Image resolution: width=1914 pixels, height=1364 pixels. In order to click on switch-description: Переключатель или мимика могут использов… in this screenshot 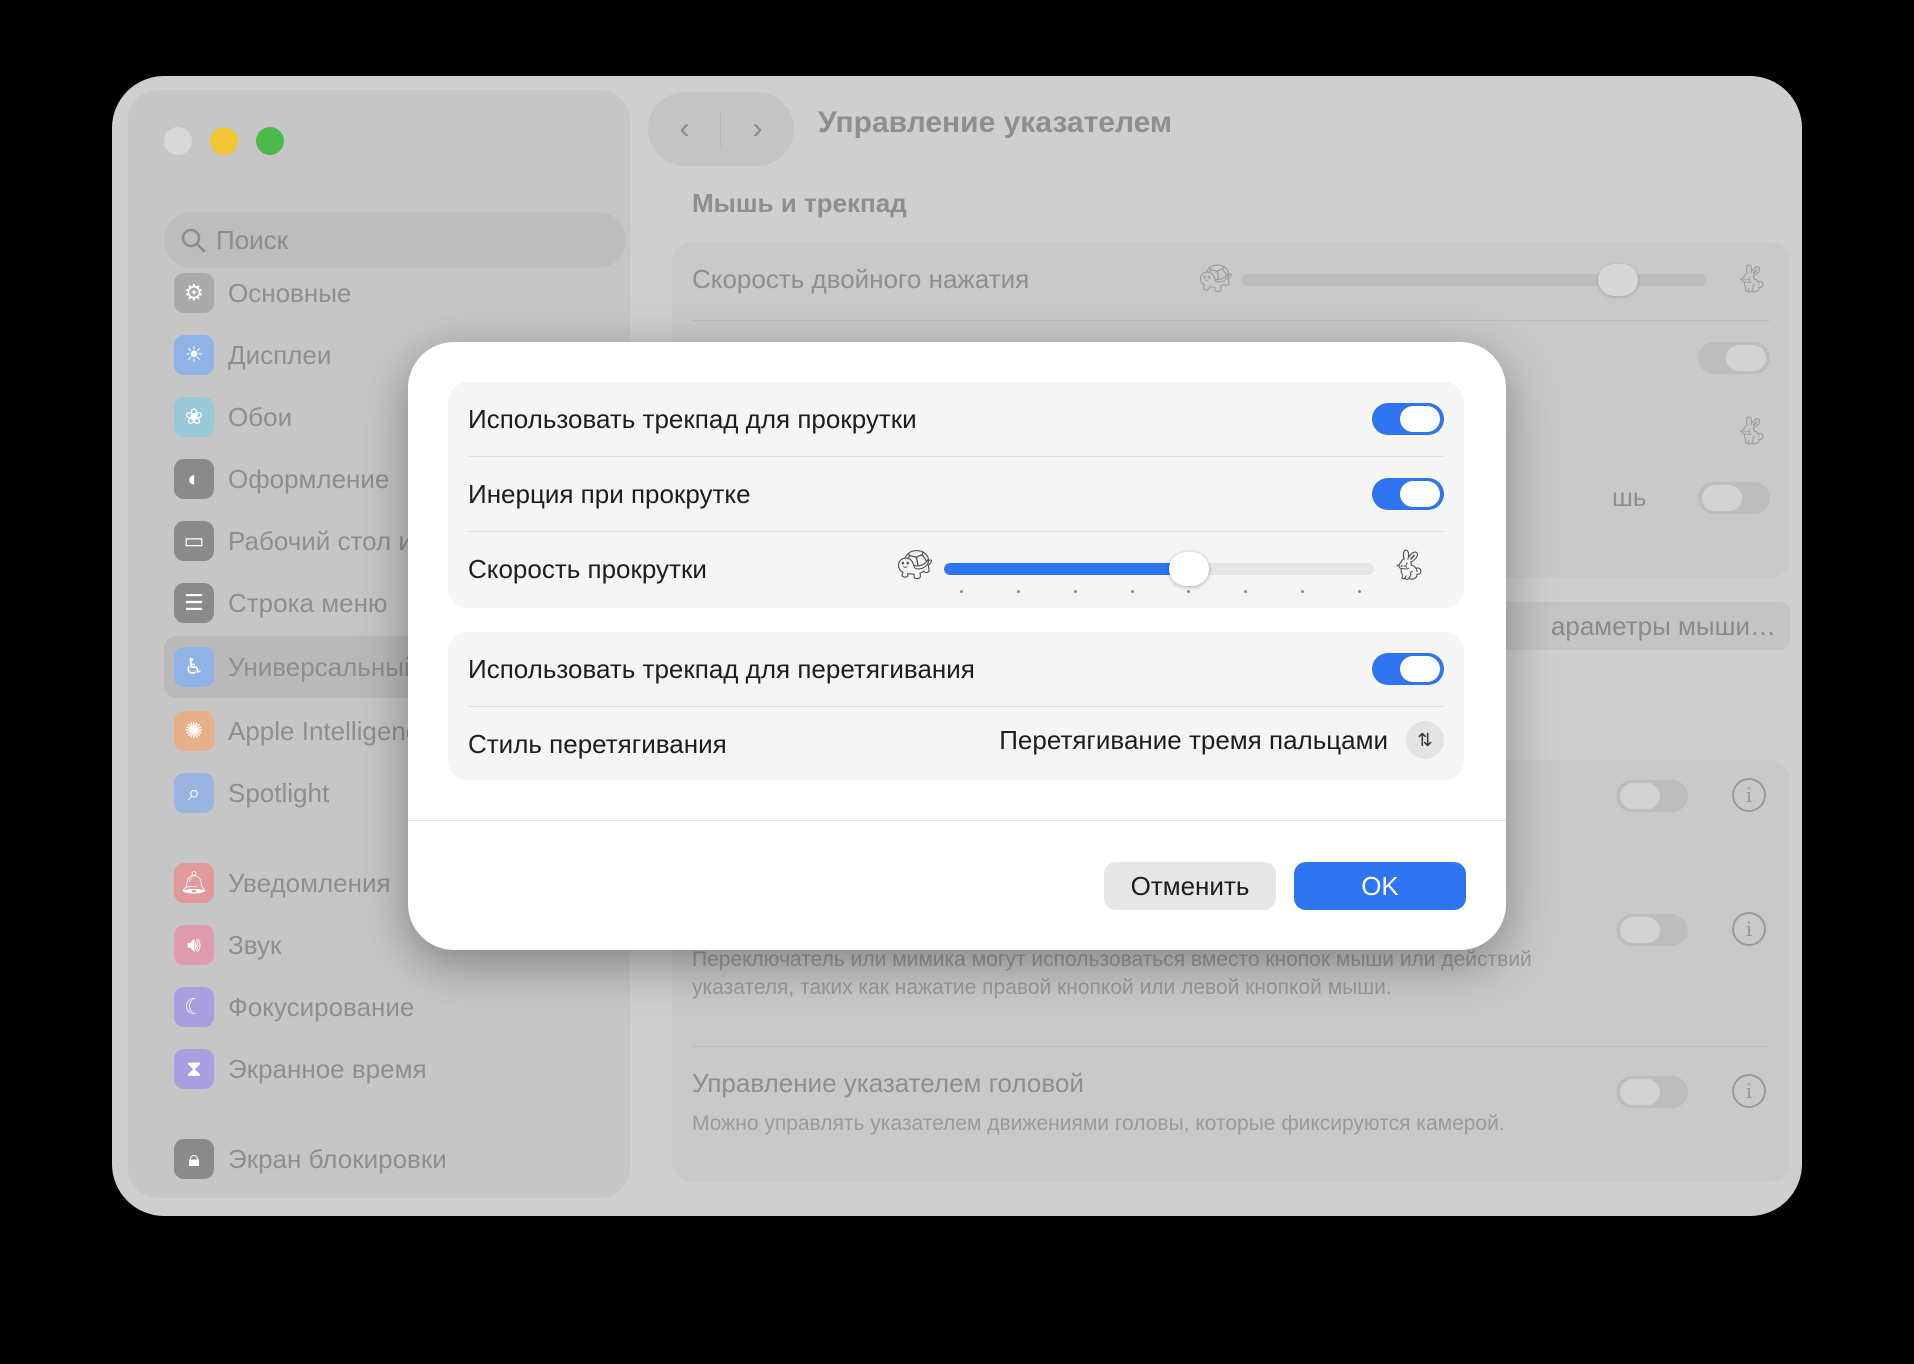, I will do `click(1112, 973)`.